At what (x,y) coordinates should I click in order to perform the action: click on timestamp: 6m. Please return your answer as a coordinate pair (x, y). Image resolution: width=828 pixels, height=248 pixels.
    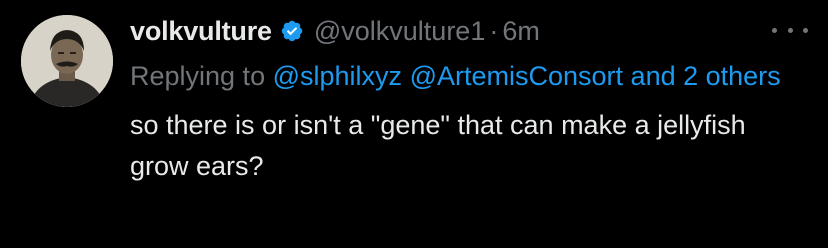
    Looking at the image, I should click on (521, 31).